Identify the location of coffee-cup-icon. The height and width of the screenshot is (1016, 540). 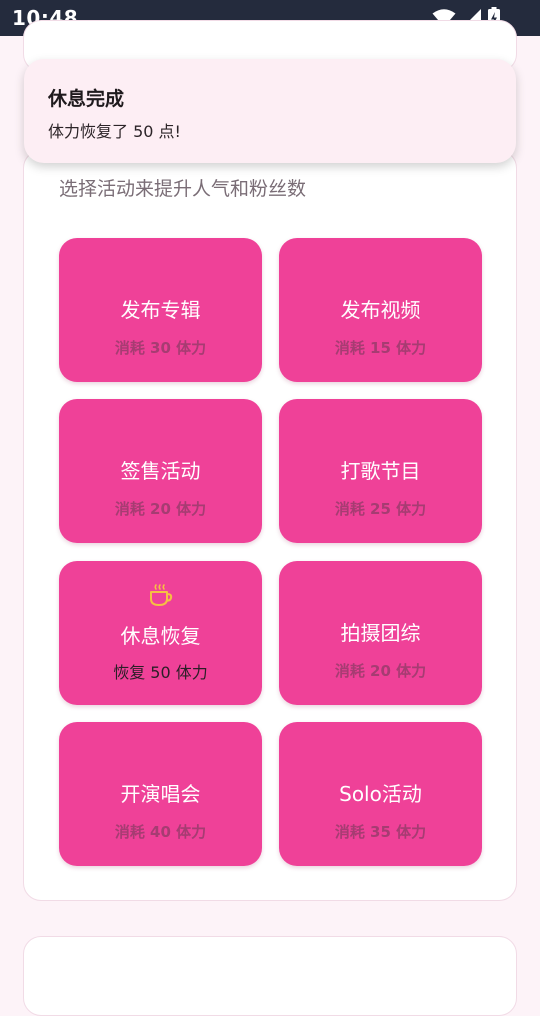
(161, 595).